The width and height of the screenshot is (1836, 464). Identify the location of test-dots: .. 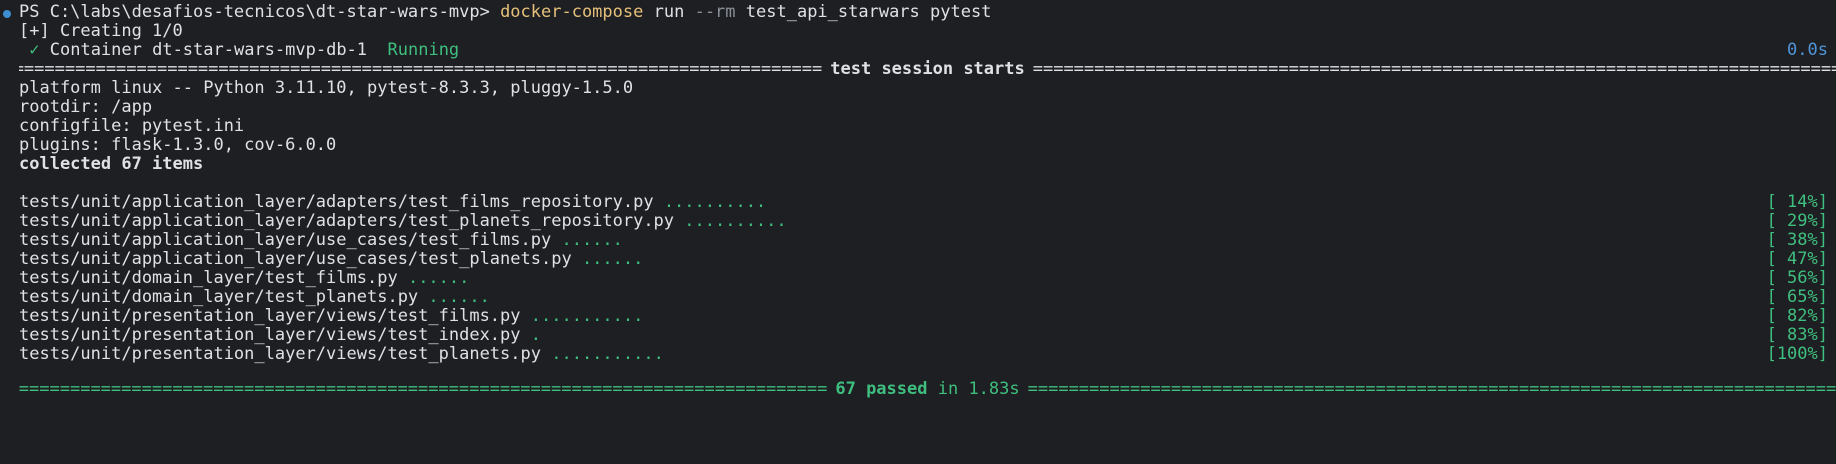
(536, 335).